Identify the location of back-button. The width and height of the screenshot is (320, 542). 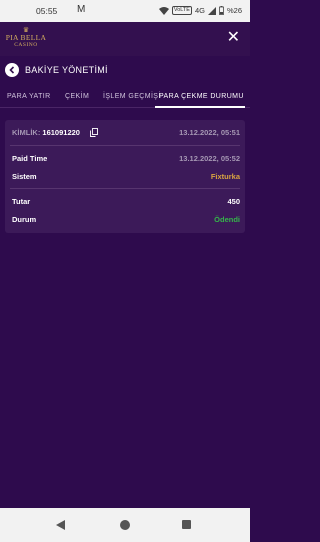
(12, 70).